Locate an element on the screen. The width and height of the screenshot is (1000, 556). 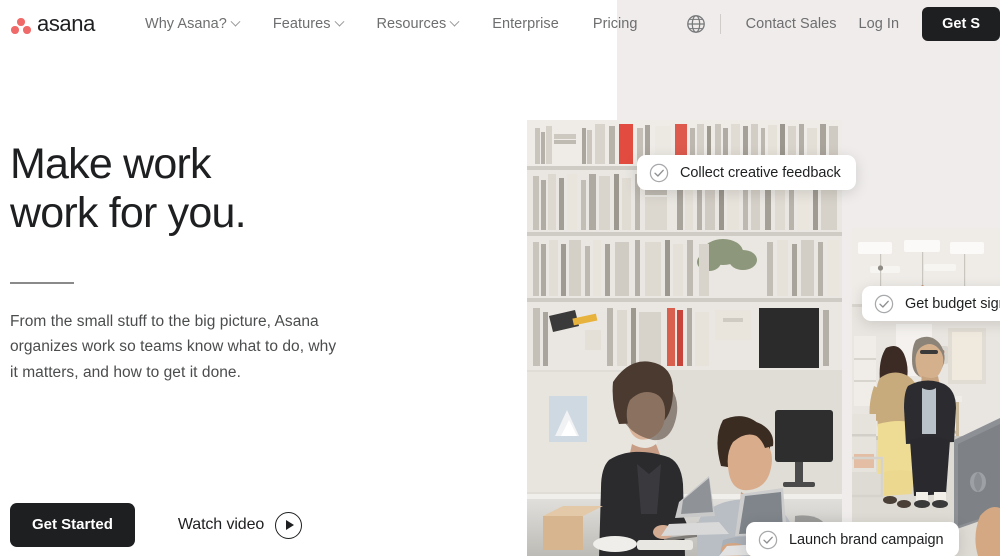
nav-item-label: Enterprise is located at coordinates (525, 24).